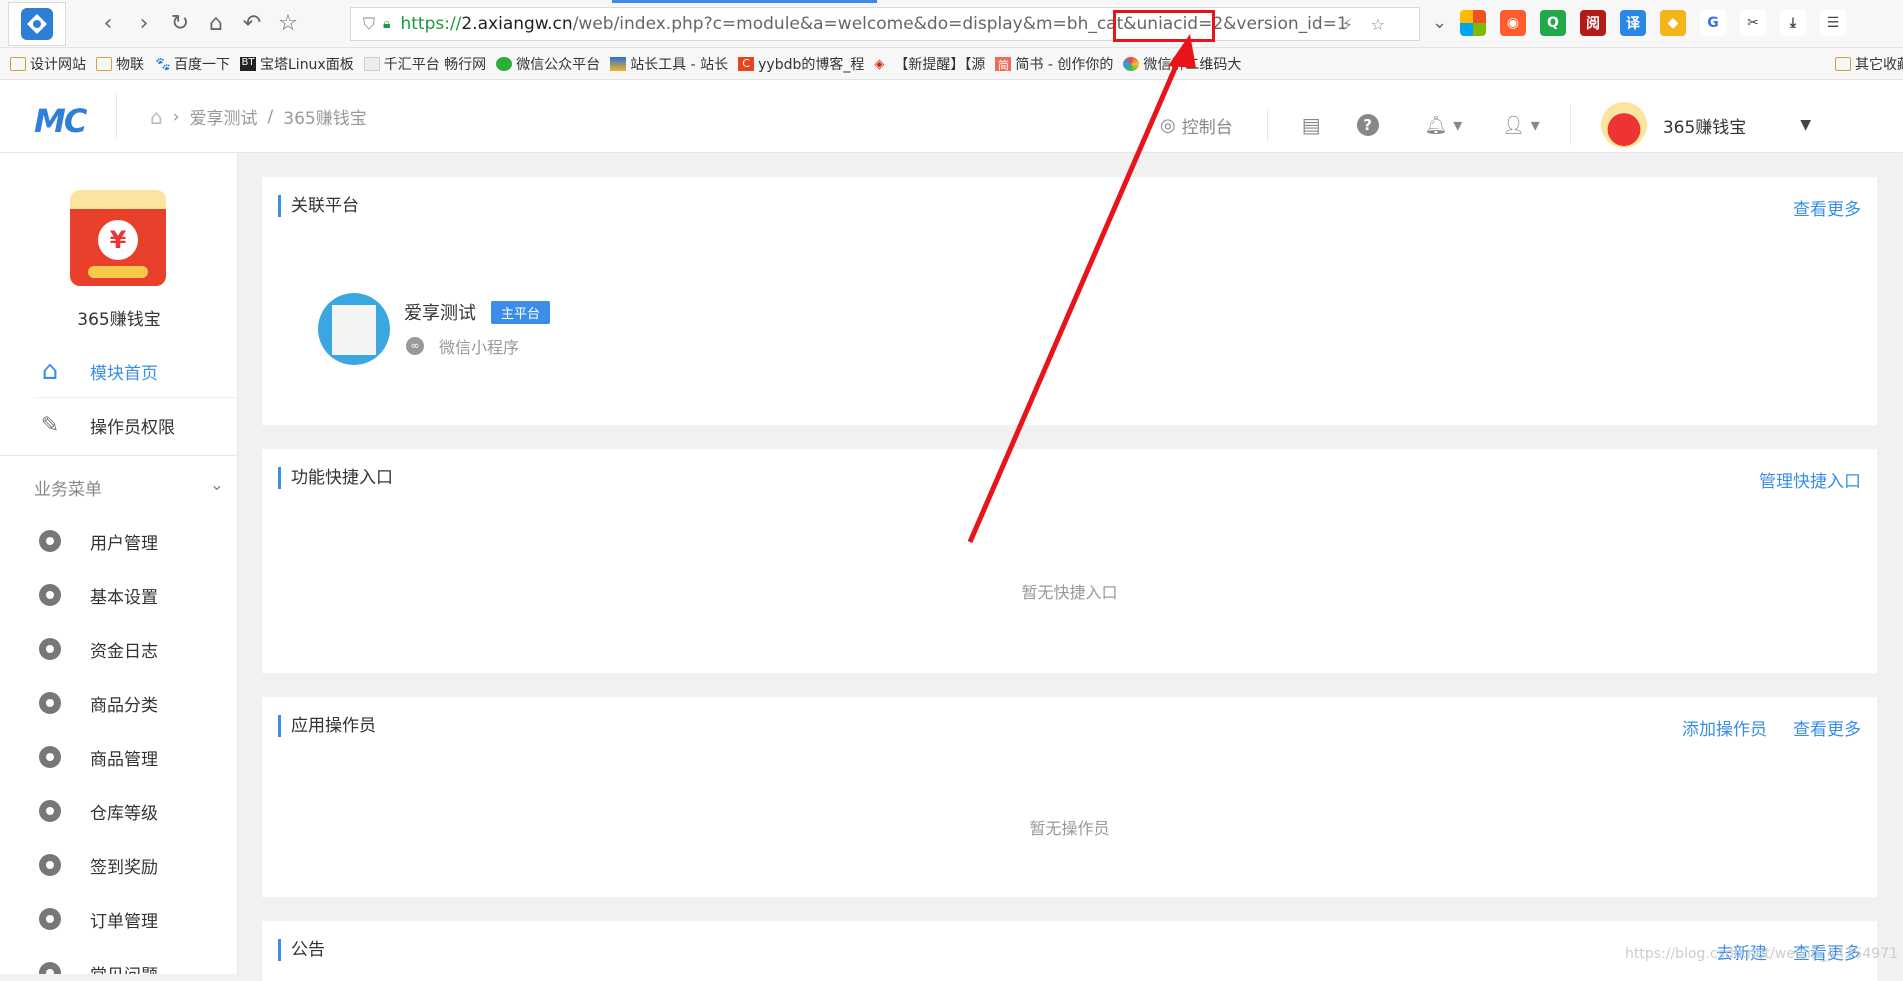 The height and width of the screenshot is (981, 1903). I want to click on annotation-arrow, so click(1081, 288).